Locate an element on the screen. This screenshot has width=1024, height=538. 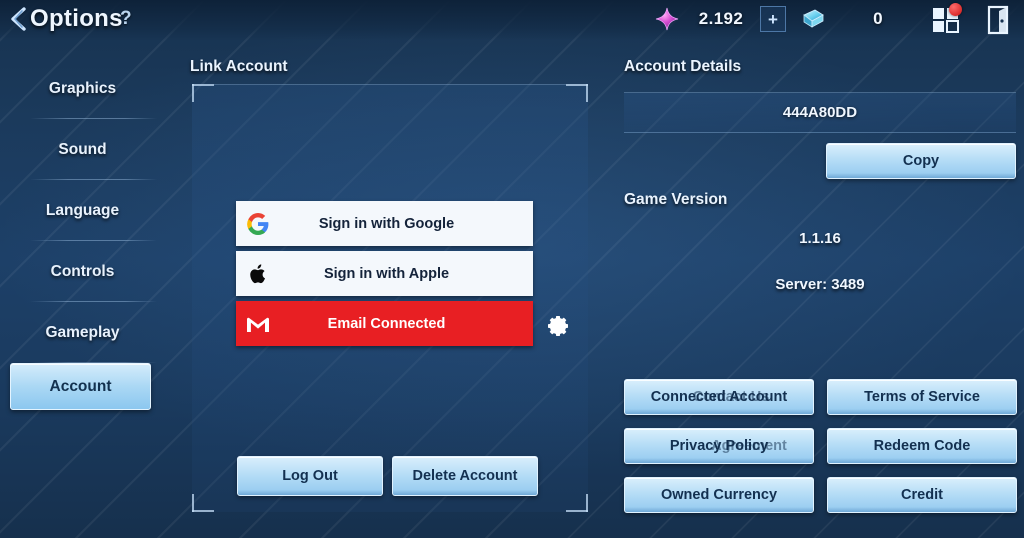
connected-account-label: Connected Account is located at coordinates (719, 397).